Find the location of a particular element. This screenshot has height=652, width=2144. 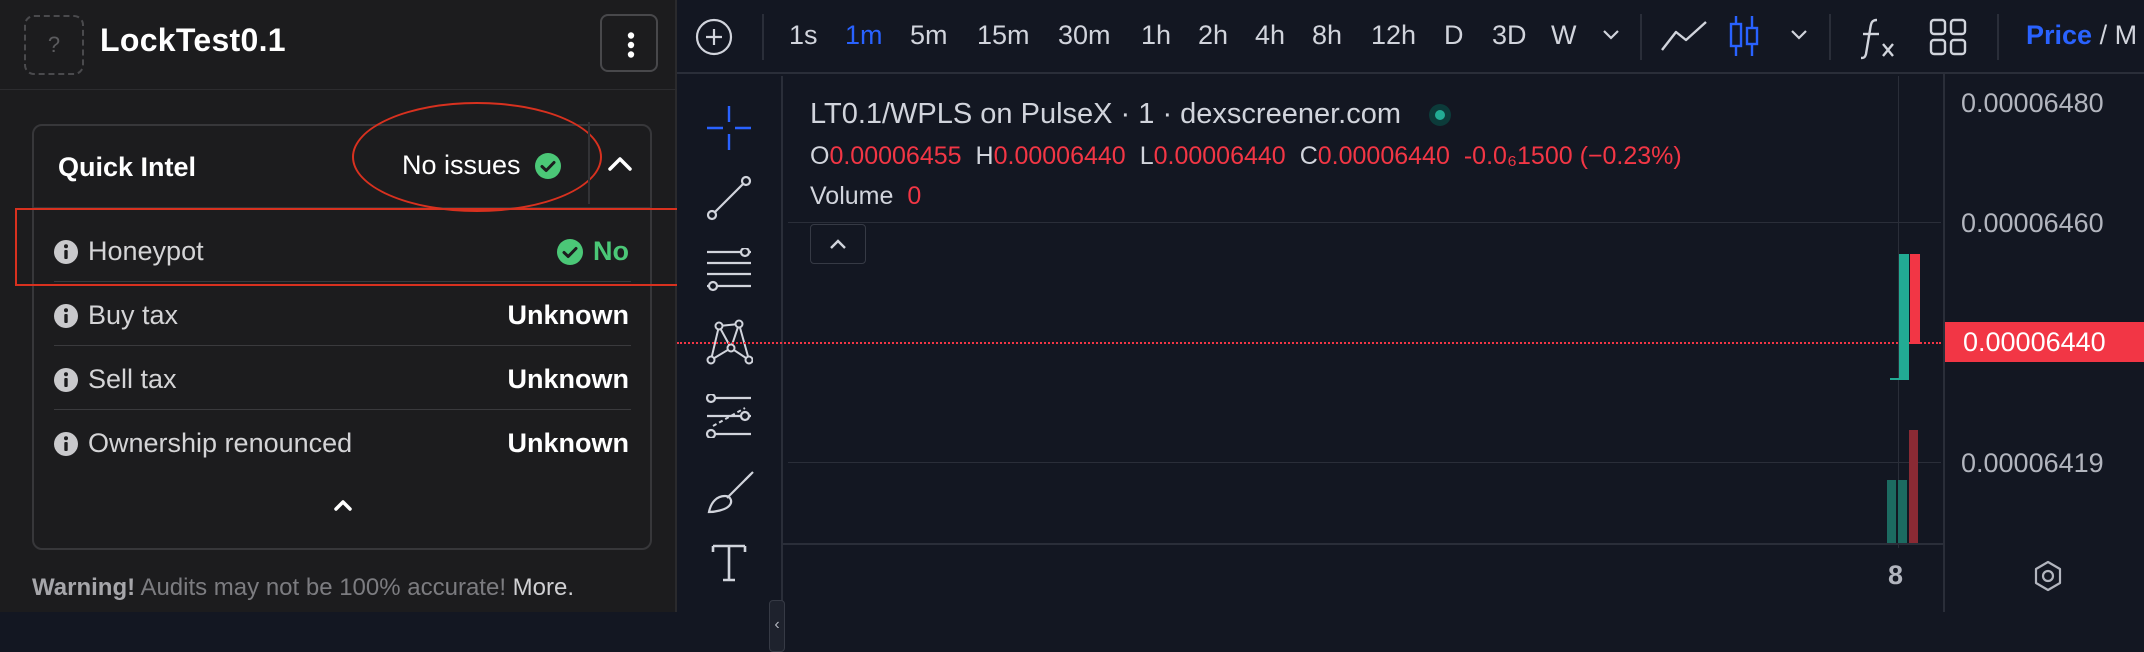

ohlc-open: 0.00006455 is located at coordinates (895, 156).